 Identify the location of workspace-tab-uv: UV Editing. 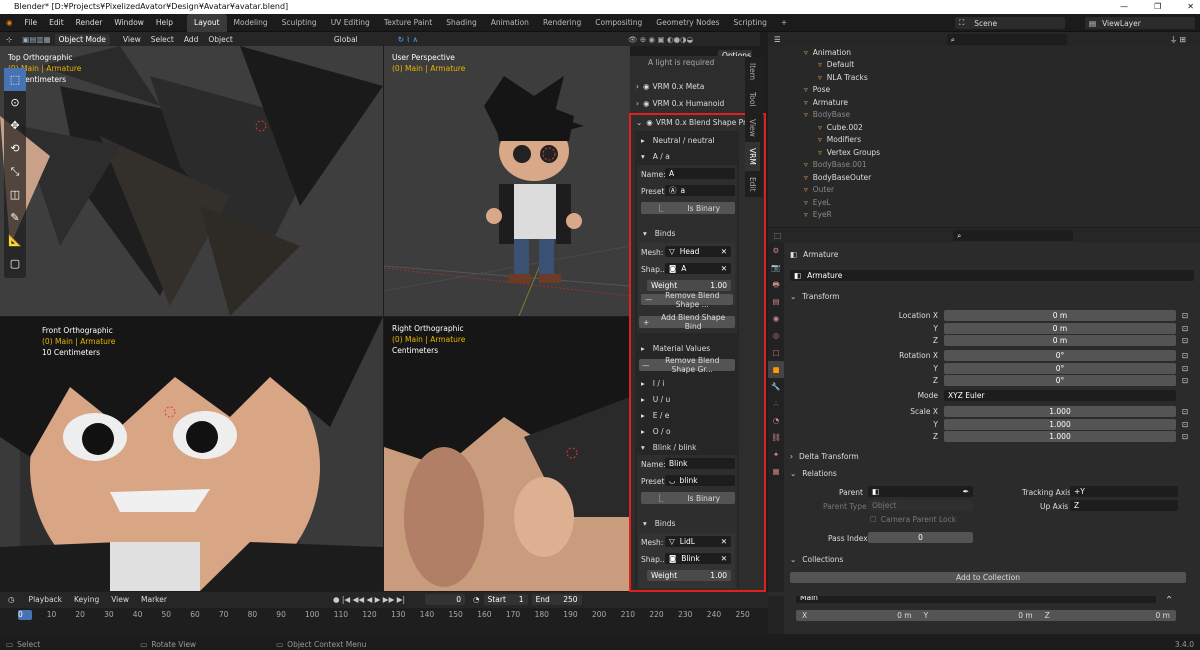
(350, 23).